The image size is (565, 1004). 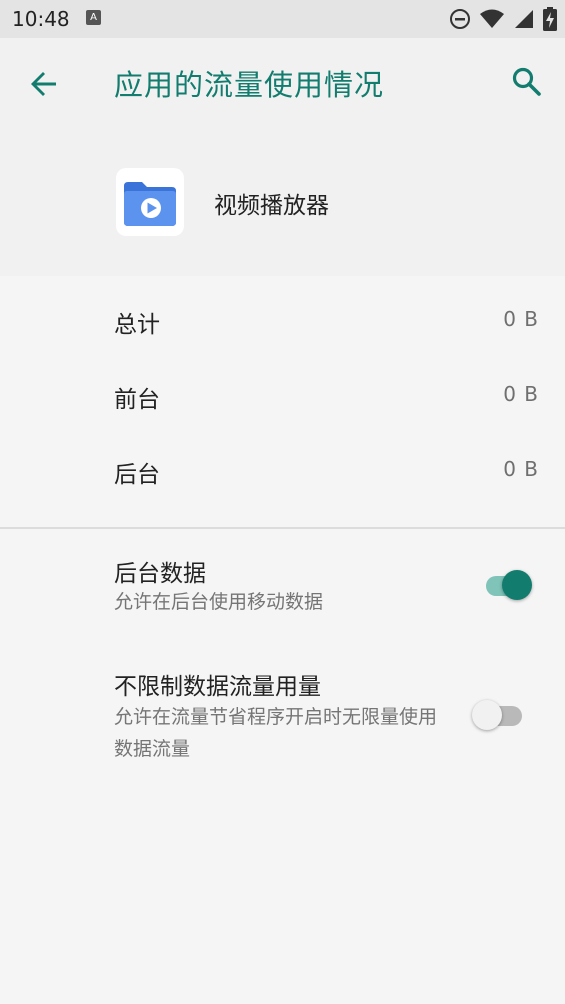 I want to click on battery-icon, so click(x=550, y=19).